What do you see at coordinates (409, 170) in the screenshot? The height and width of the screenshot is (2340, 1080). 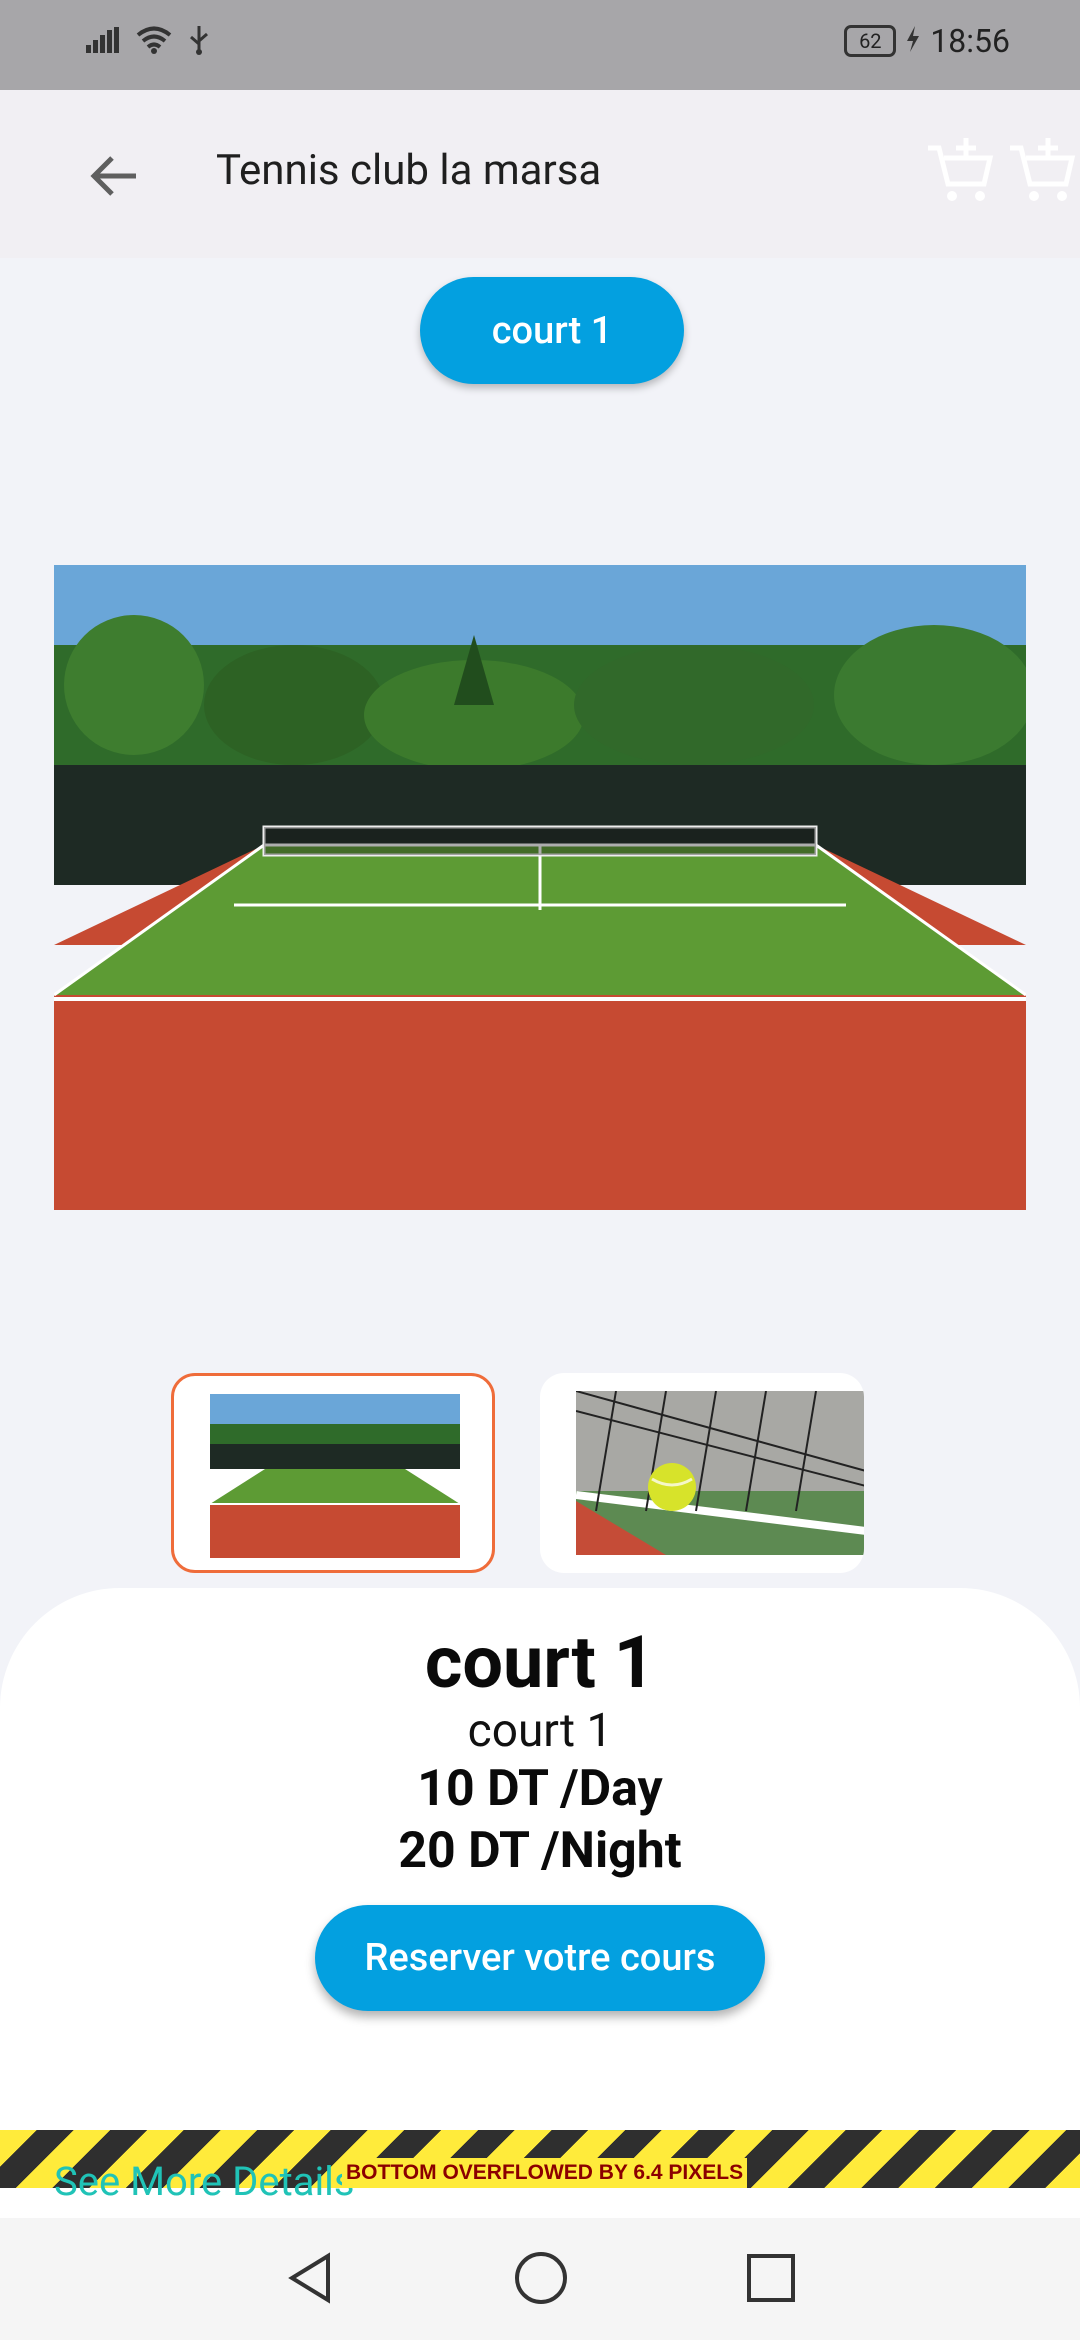 I see `page-title: Tennis club la marsa` at bounding box center [409, 170].